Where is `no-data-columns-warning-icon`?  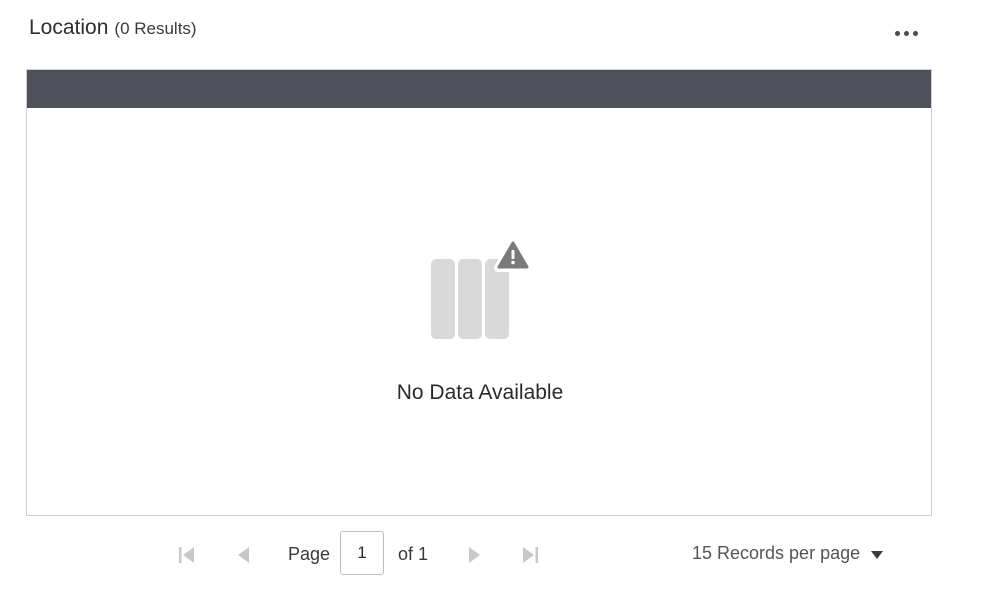
no-data-columns-warning-icon is located at coordinates (481, 289).